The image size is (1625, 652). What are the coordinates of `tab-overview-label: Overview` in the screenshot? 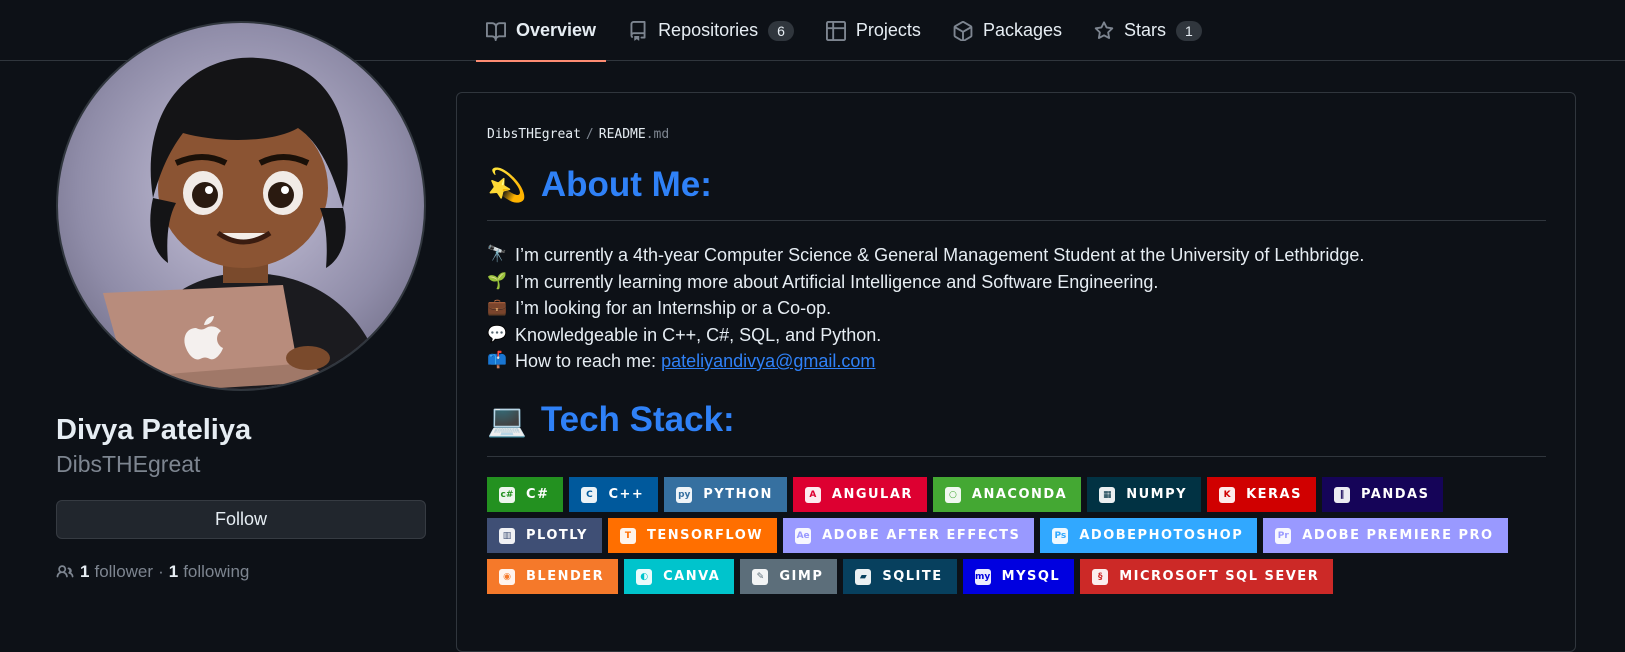 It's located at (556, 30).